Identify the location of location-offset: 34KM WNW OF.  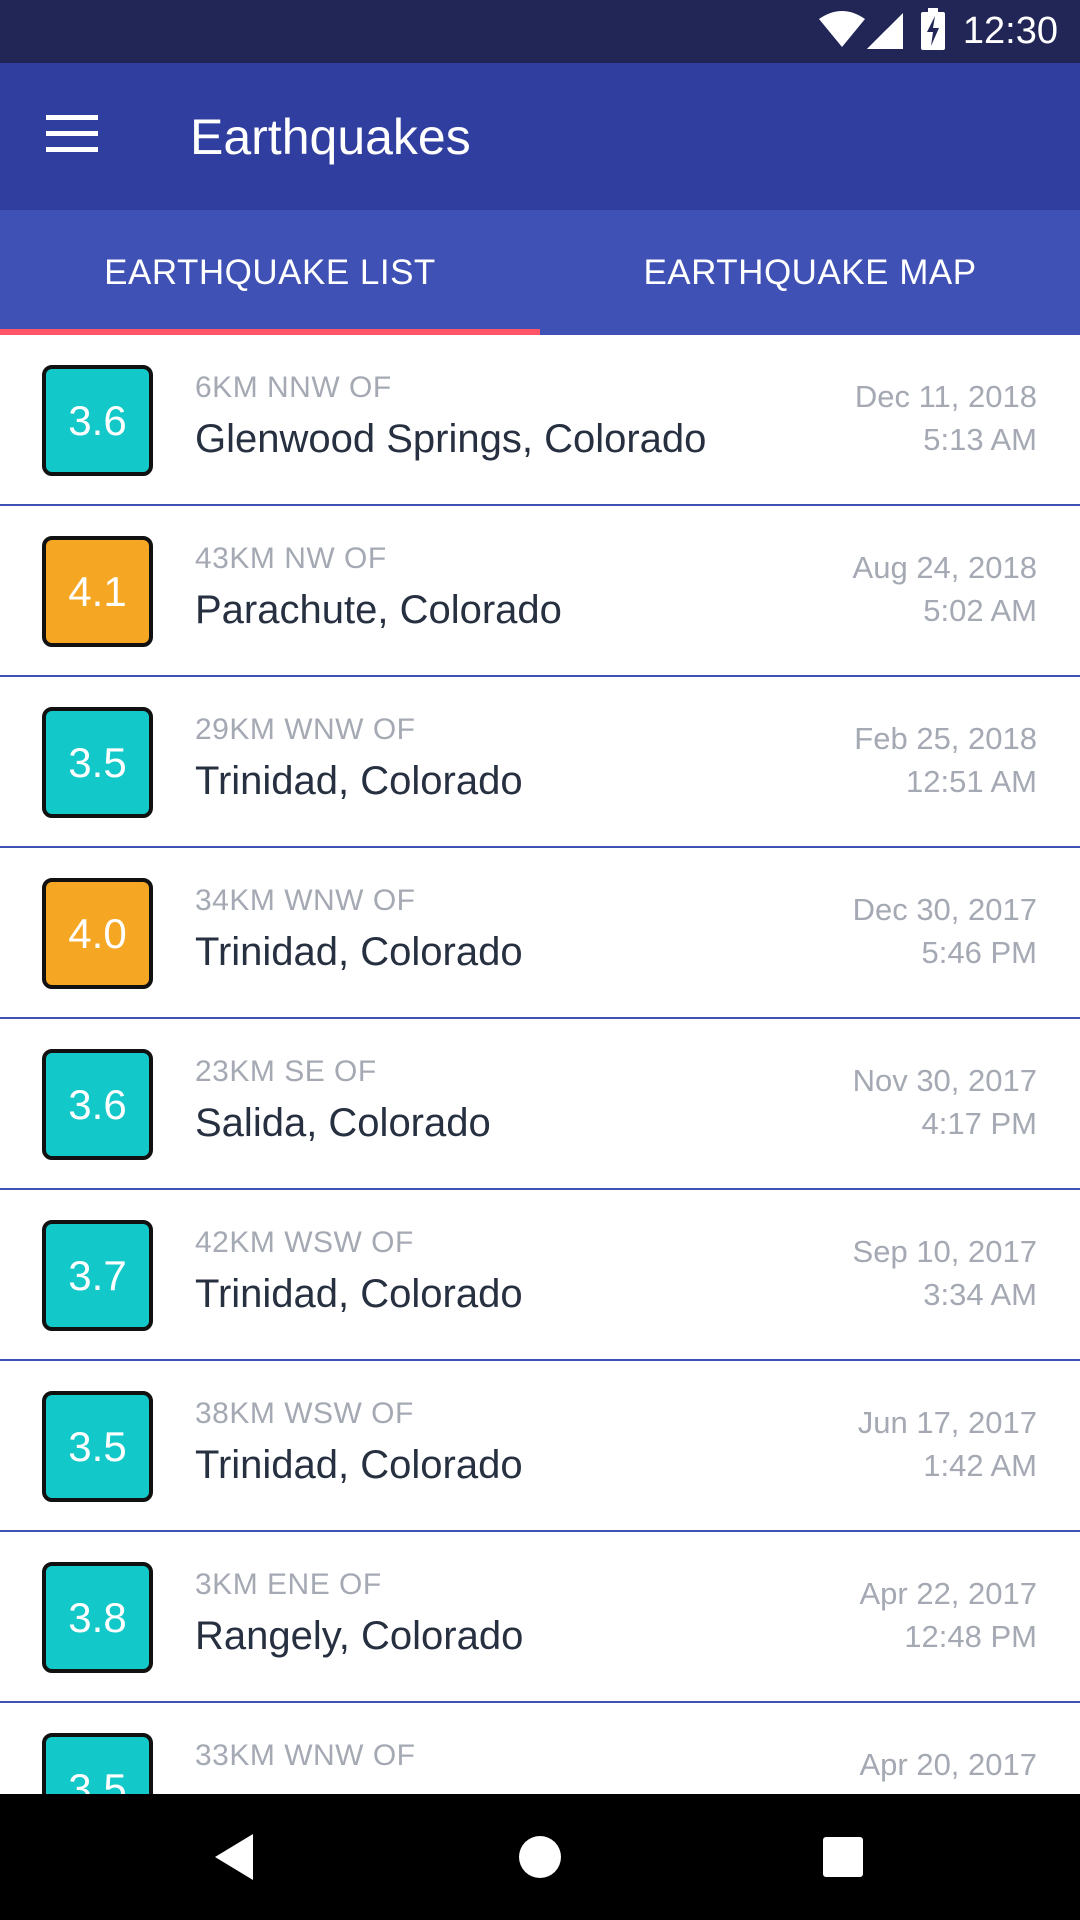
(305, 900).